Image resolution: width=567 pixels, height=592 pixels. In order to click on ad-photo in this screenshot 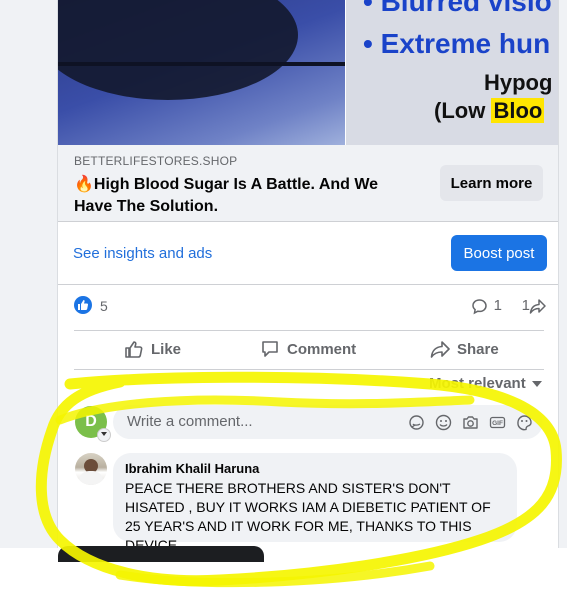, I will do `click(201, 72)`.